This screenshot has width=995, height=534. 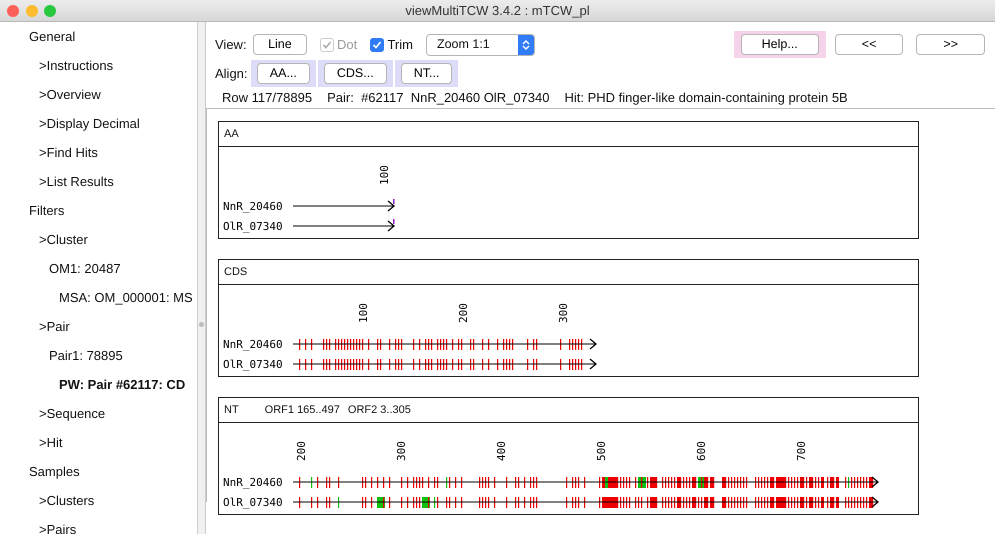 What do you see at coordinates (98, 524) in the screenshot?
I see `tree-item: >Pairs` at bounding box center [98, 524].